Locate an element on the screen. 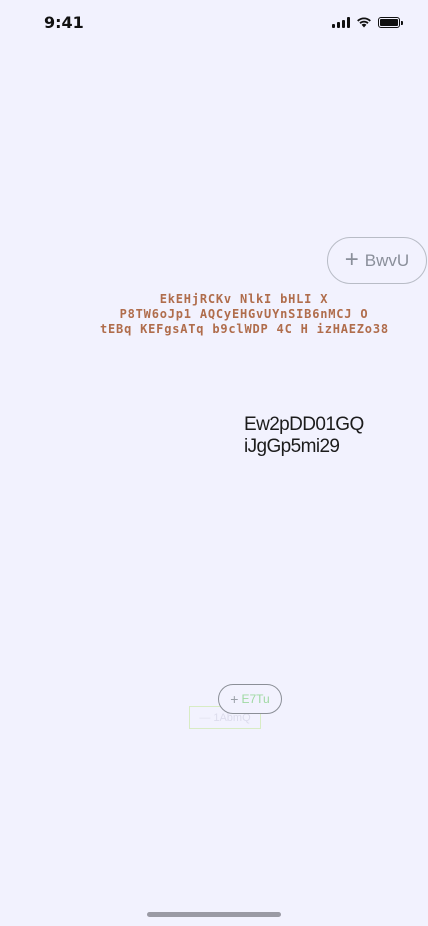 This screenshot has height=926, width=428. heading-line: EkEHjRCKv NlkI bHLI X is located at coordinates (244, 299).